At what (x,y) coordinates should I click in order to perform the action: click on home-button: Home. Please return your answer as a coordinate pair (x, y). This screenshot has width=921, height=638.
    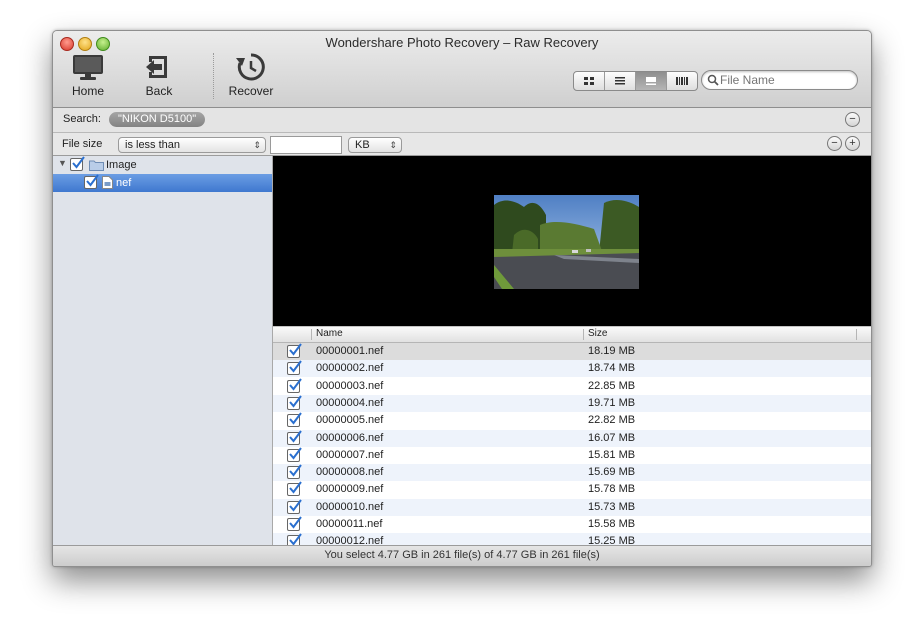
    Looking at the image, I should click on (88, 78).